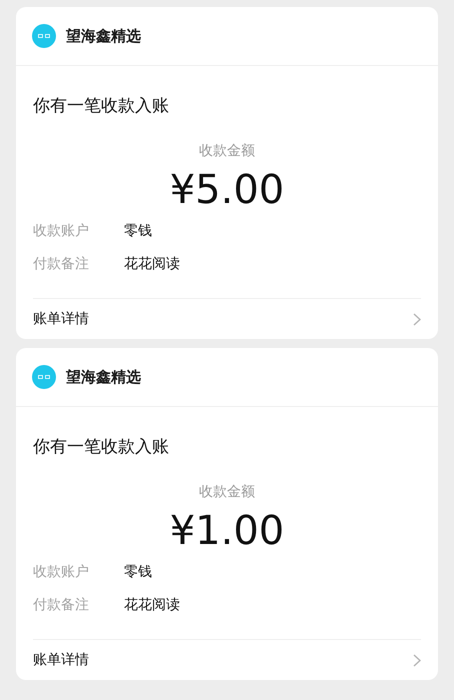 This screenshot has width=454, height=700. I want to click on amount-value: ¥1.00, so click(227, 531).